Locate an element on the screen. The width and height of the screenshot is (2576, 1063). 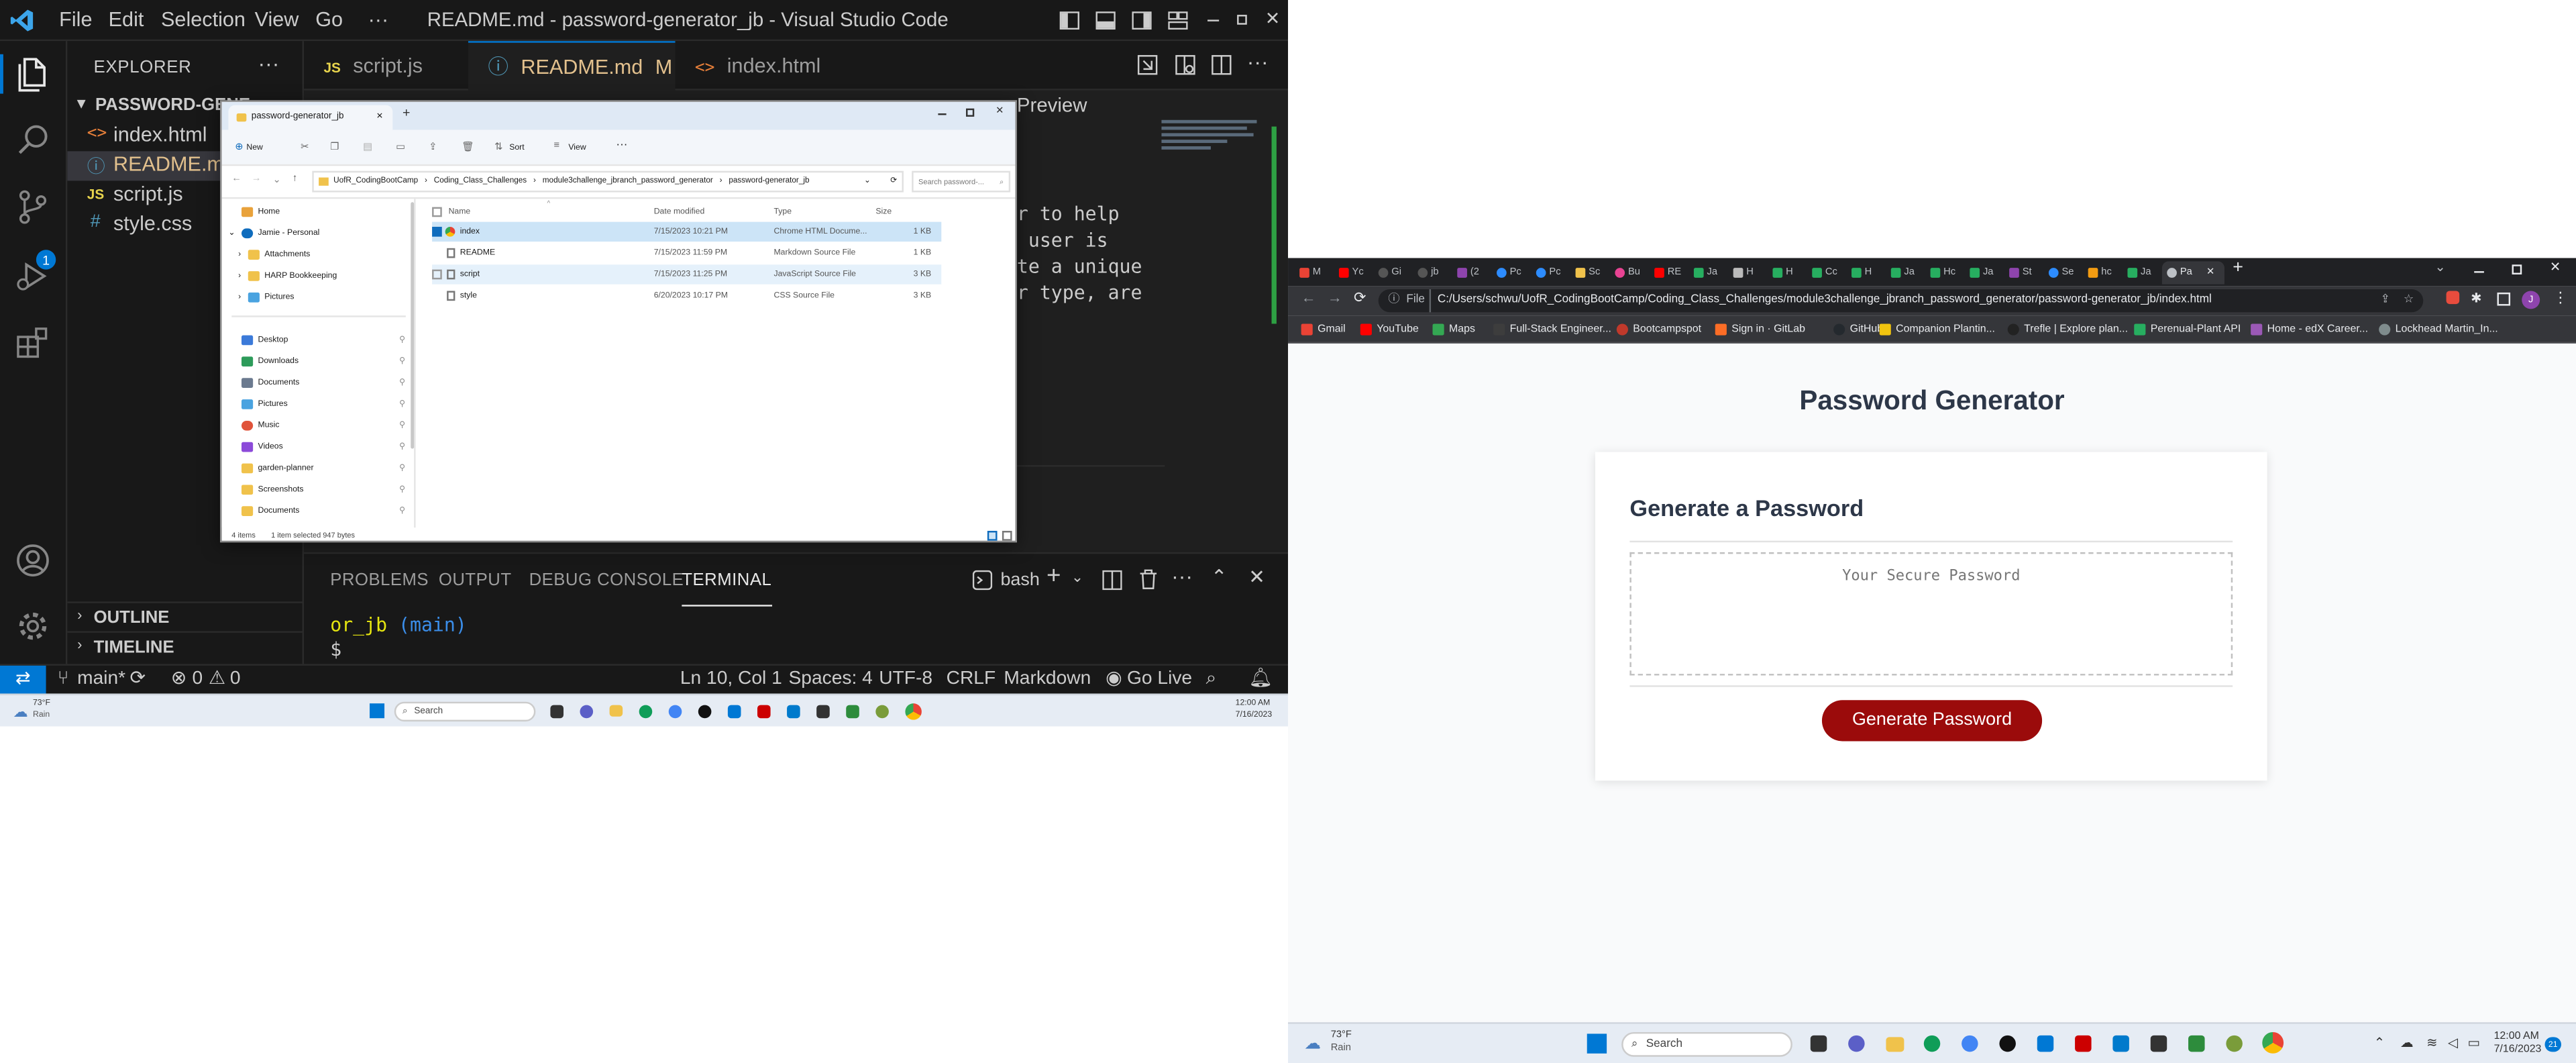
up-icon: ↑ is located at coordinates (294, 179).